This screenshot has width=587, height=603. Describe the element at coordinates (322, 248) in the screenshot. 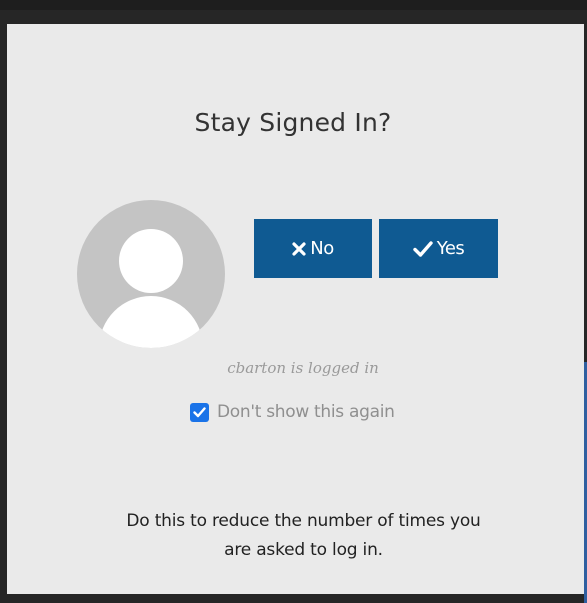

I see `no-button-label: No` at that location.